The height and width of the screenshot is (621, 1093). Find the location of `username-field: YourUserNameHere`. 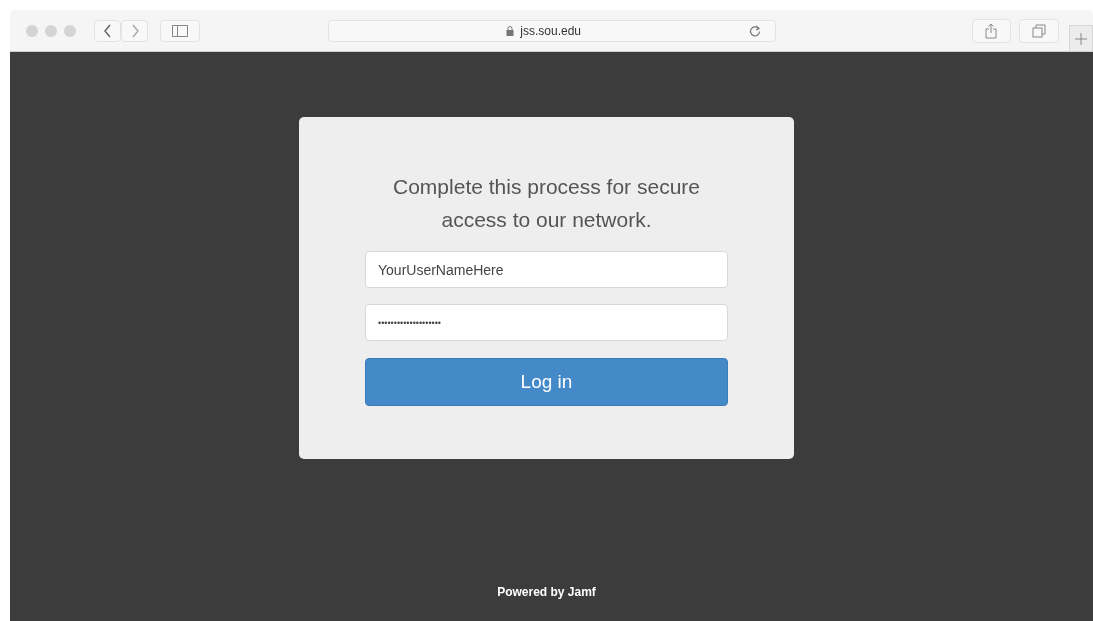

username-field: YourUserNameHere is located at coordinates (546, 269).